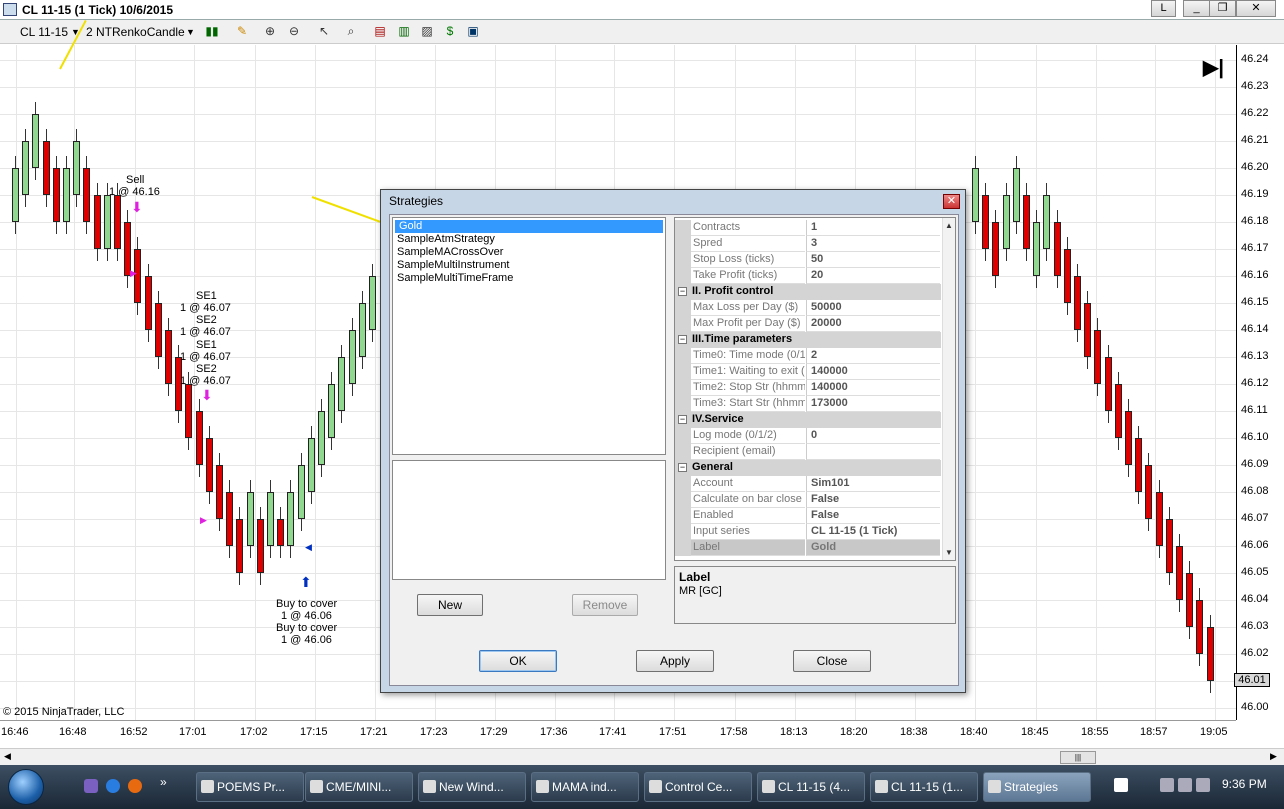 The image size is (1284, 809). Describe the element at coordinates (529, 265) in the screenshot. I see `strategy-item: SampleMultiInstrument` at that location.